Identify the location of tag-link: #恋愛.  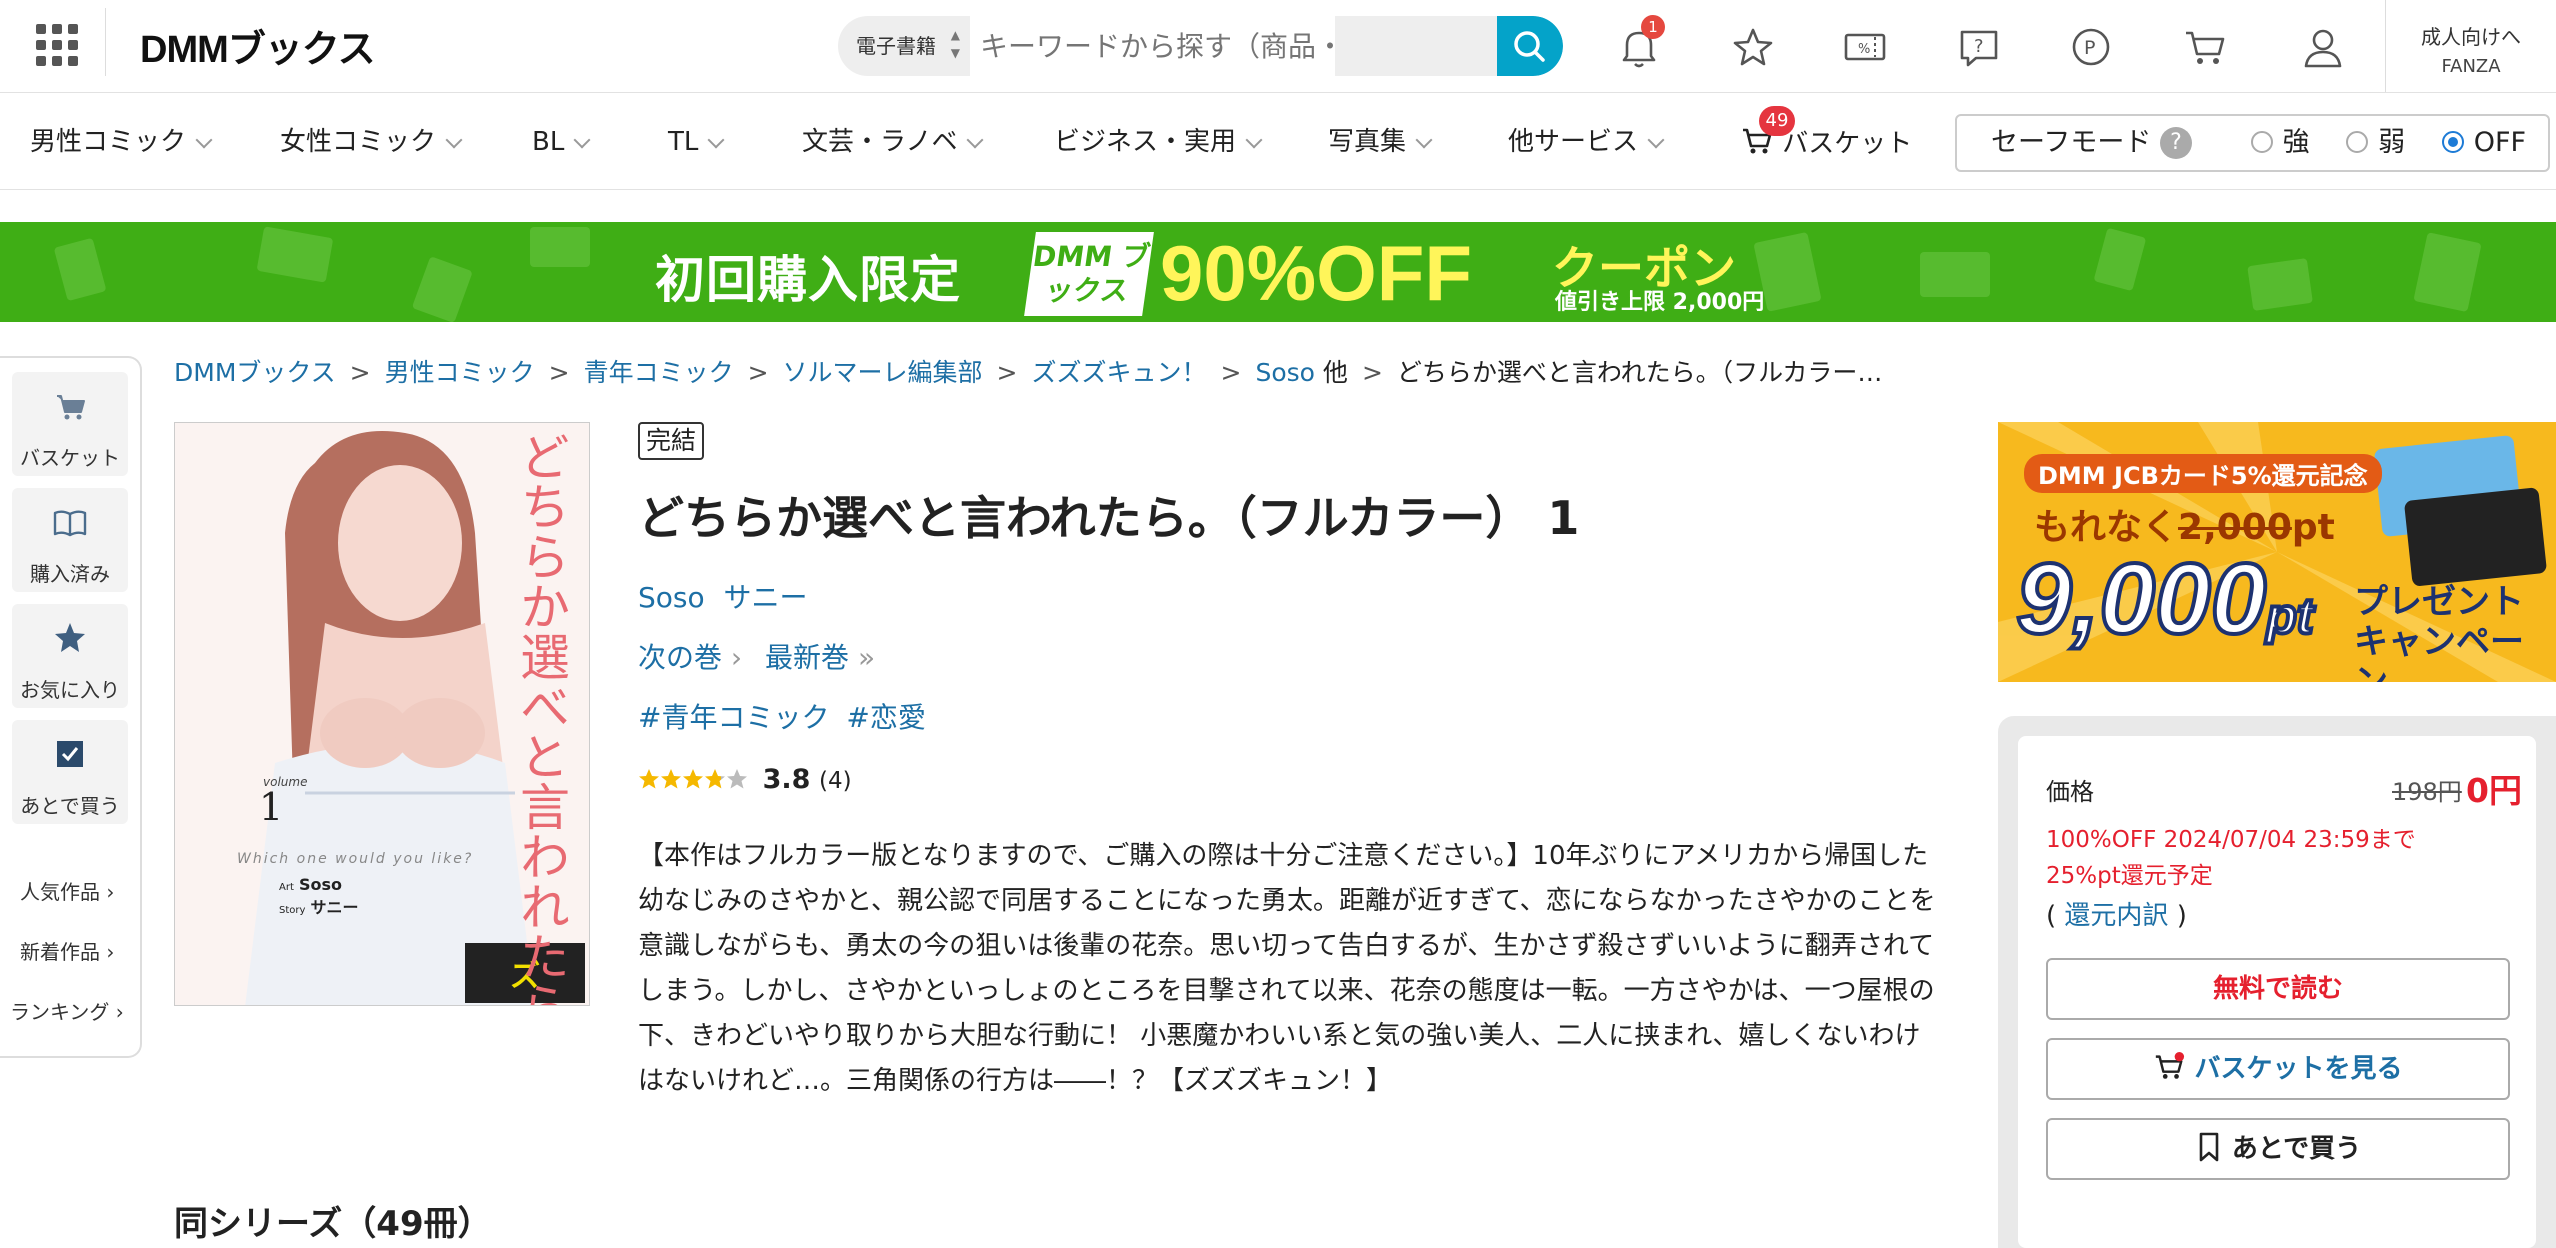
(885, 717).